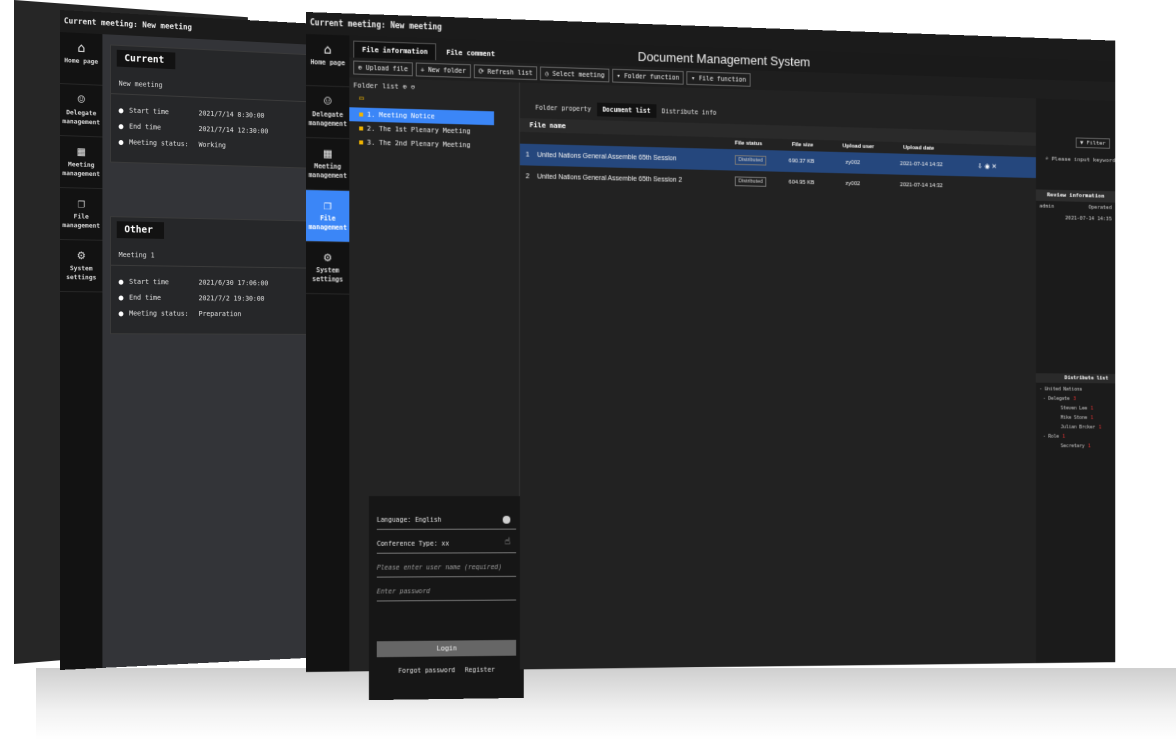 The height and width of the screenshot is (740, 1176). Describe the element at coordinates (817, 183) in the screenshot. I see `file-size: 604.95 KB` at that location.